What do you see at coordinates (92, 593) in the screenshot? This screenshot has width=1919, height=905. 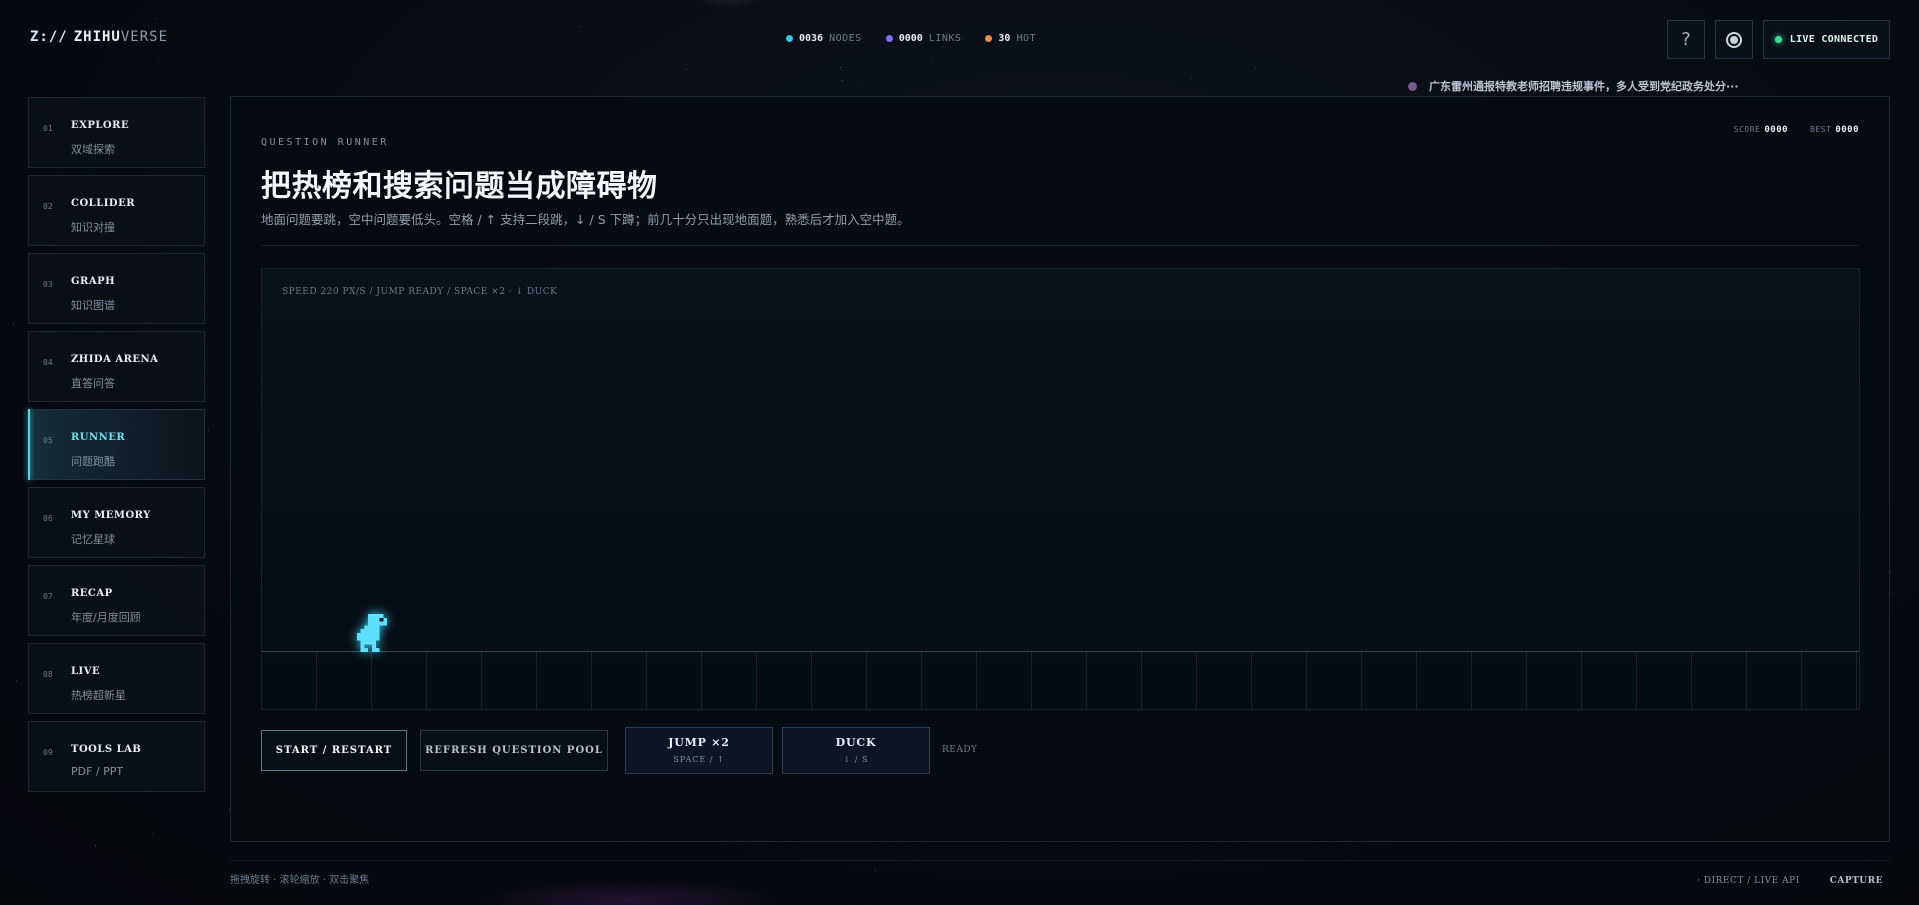 I see `sidebar-item-label: RECAP` at bounding box center [92, 593].